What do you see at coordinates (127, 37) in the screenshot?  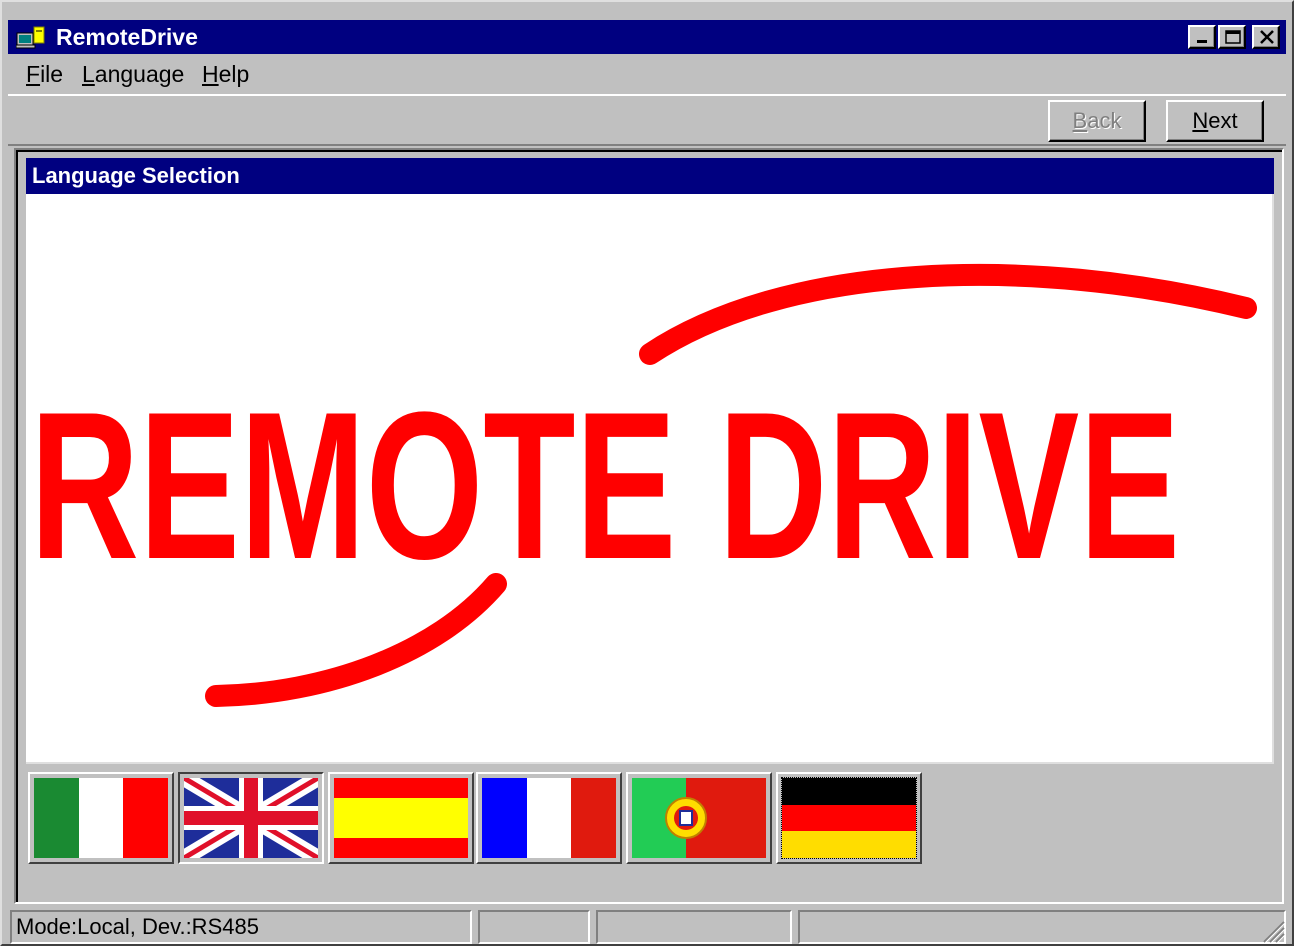 I see `window-title: RemoteDrive` at bounding box center [127, 37].